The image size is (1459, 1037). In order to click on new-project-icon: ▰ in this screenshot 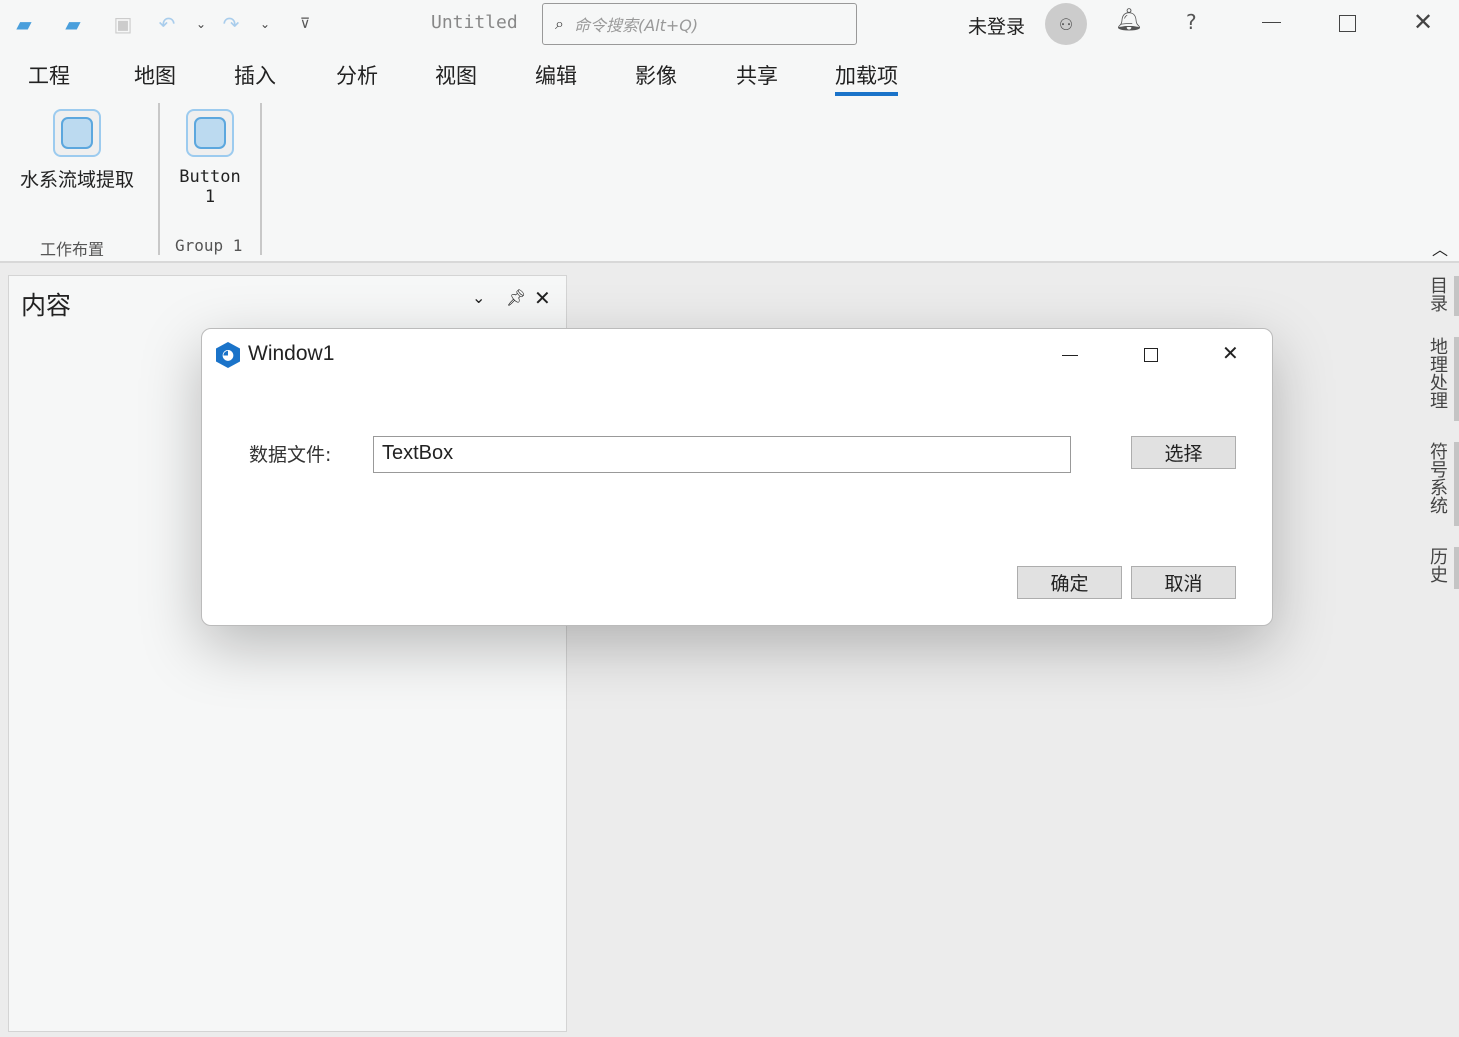, I will do `click(24, 24)`.